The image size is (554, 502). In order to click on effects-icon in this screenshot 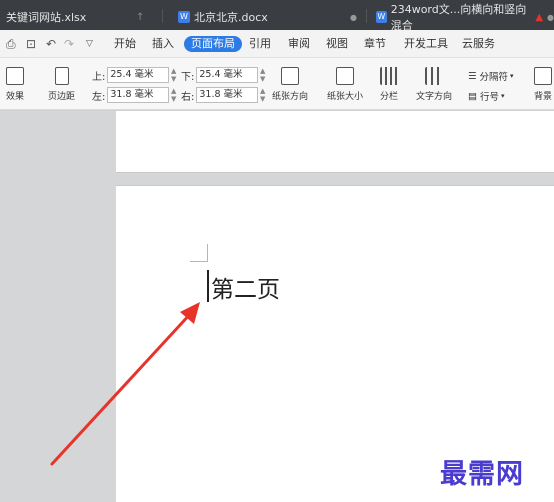, I will do `click(15, 76)`.